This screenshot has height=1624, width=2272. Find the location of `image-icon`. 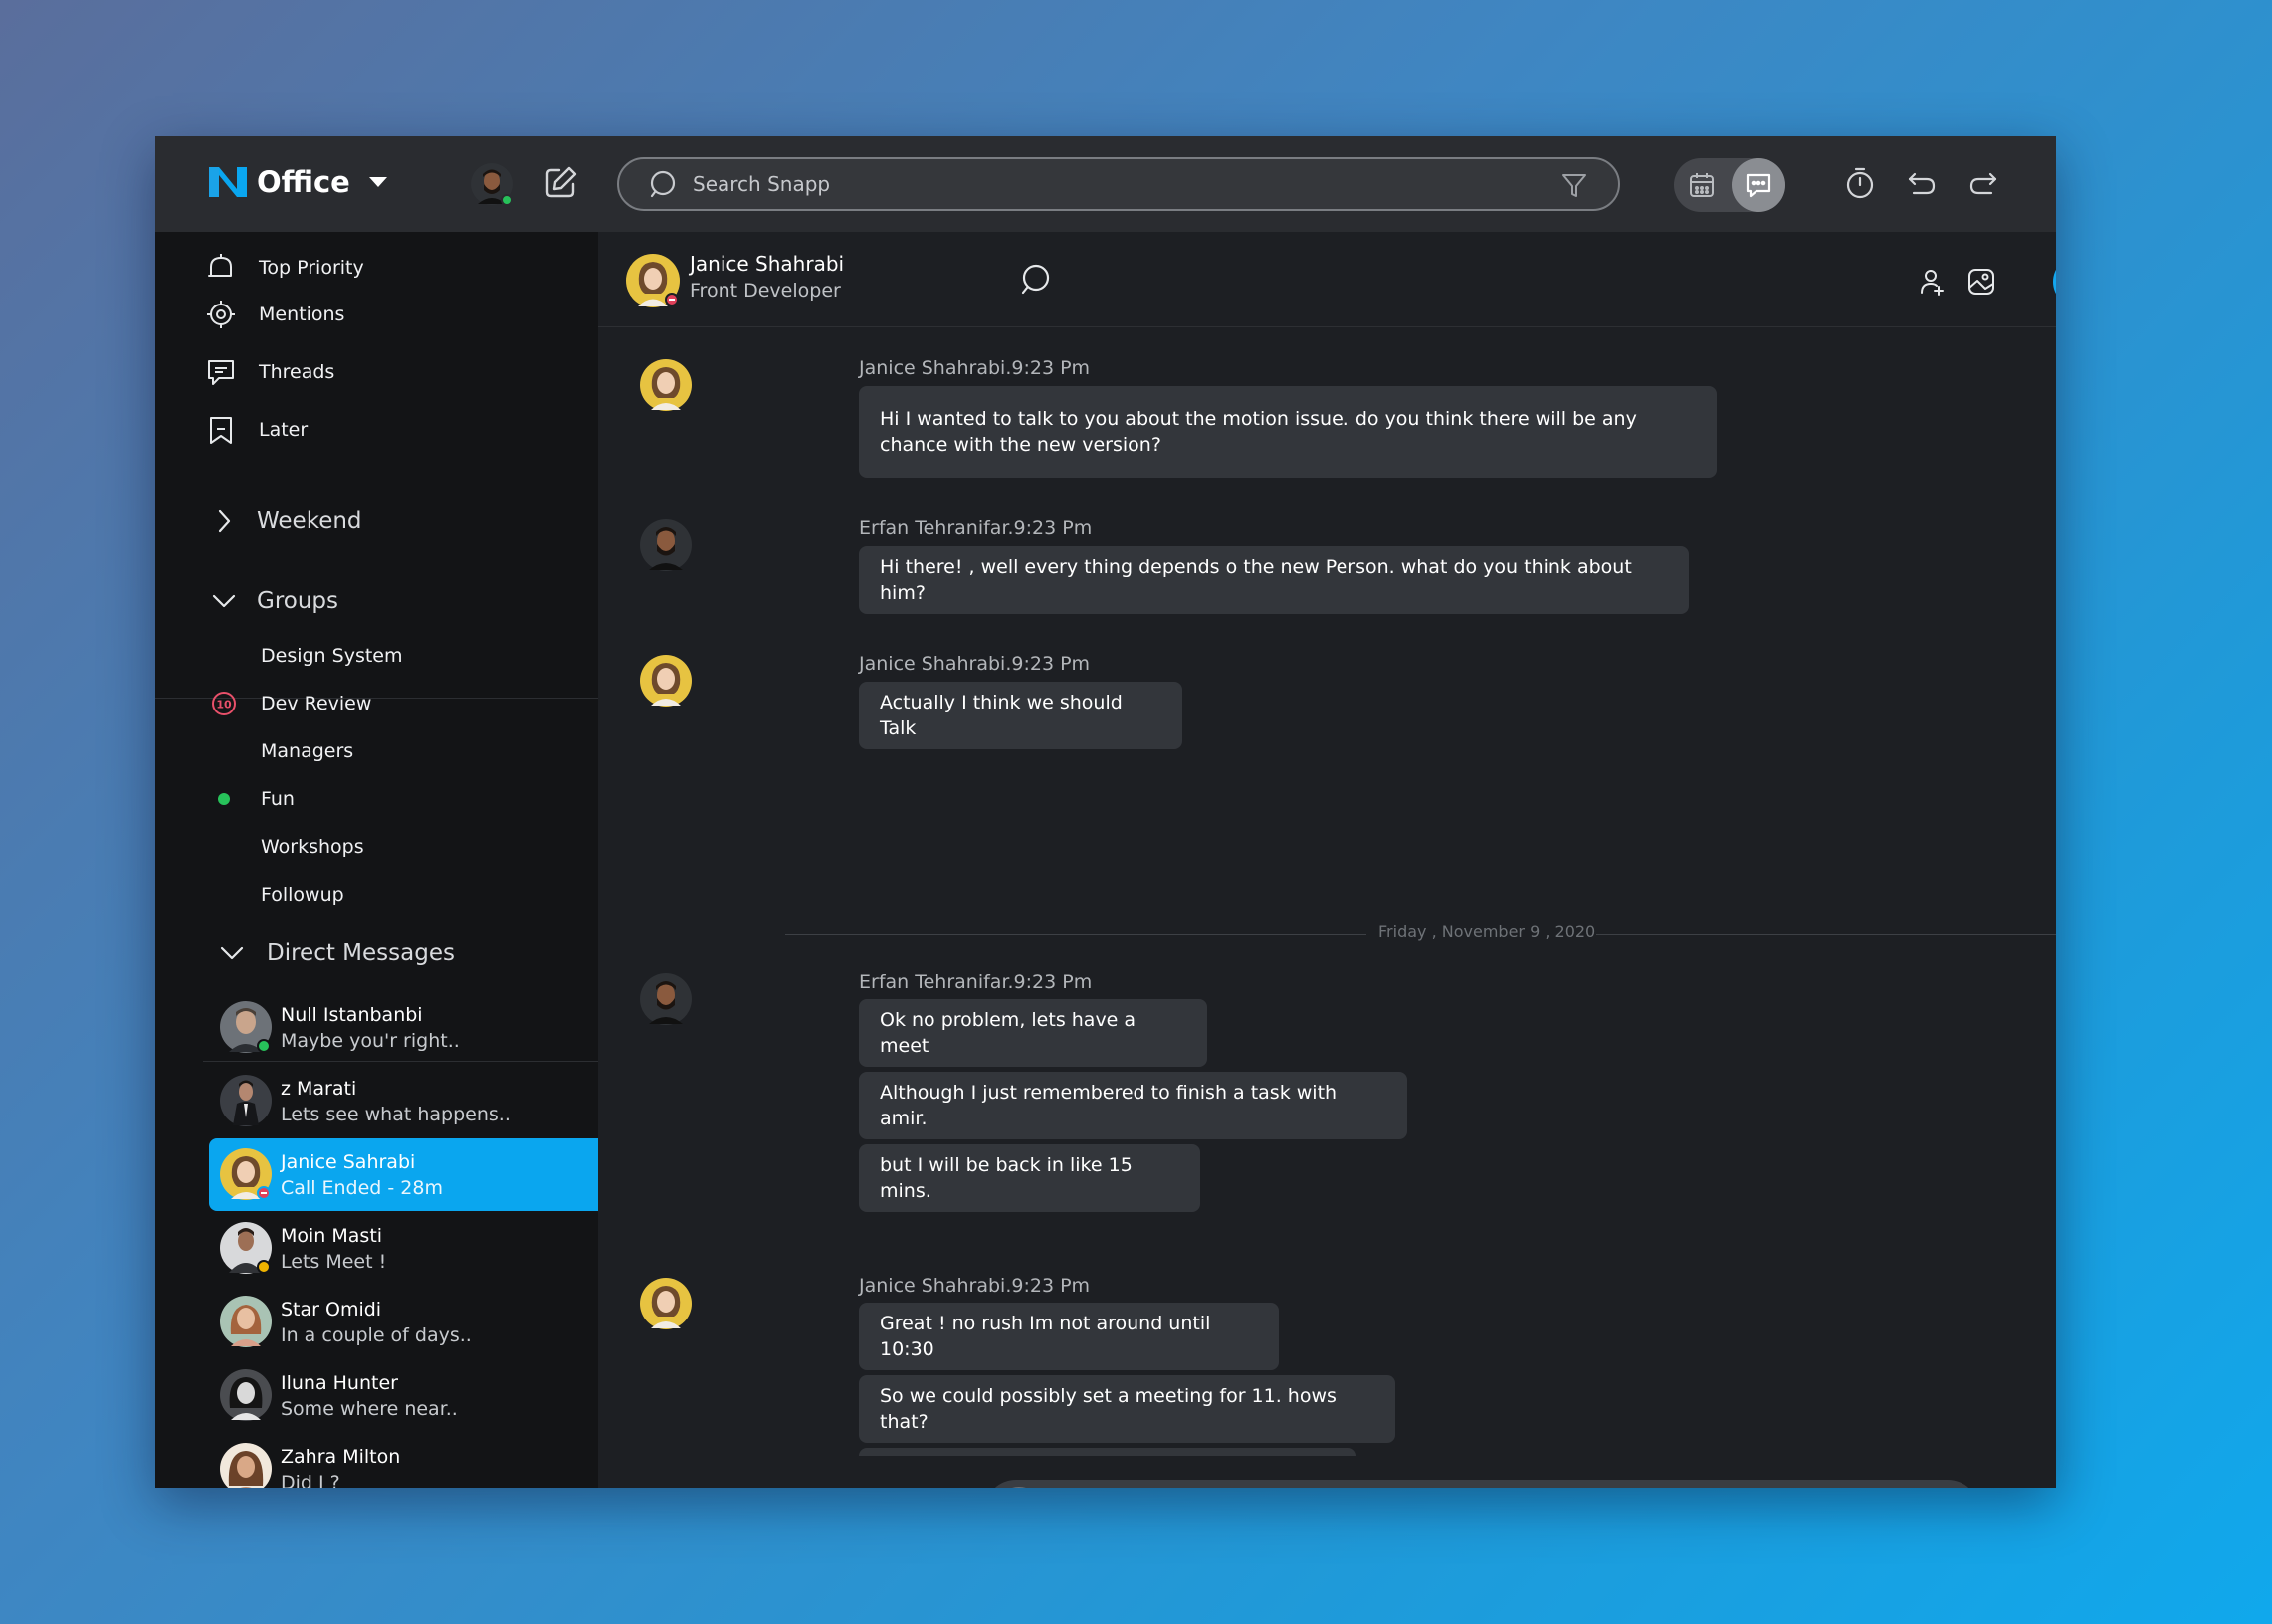

image-icon is located at coordinates (1981, 282).